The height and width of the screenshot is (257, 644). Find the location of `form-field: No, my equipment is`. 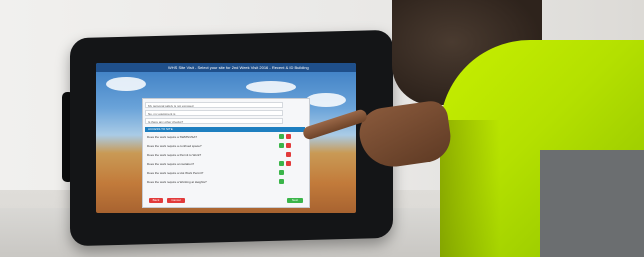

form-field: No, my equipment is is located at coordinates (214, 113).